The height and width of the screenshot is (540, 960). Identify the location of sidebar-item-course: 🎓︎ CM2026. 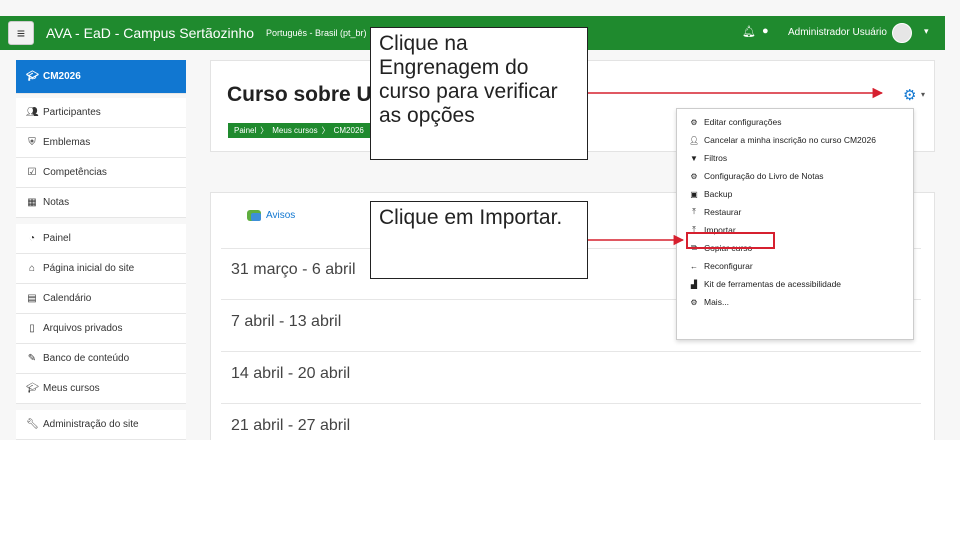
(101, 77).